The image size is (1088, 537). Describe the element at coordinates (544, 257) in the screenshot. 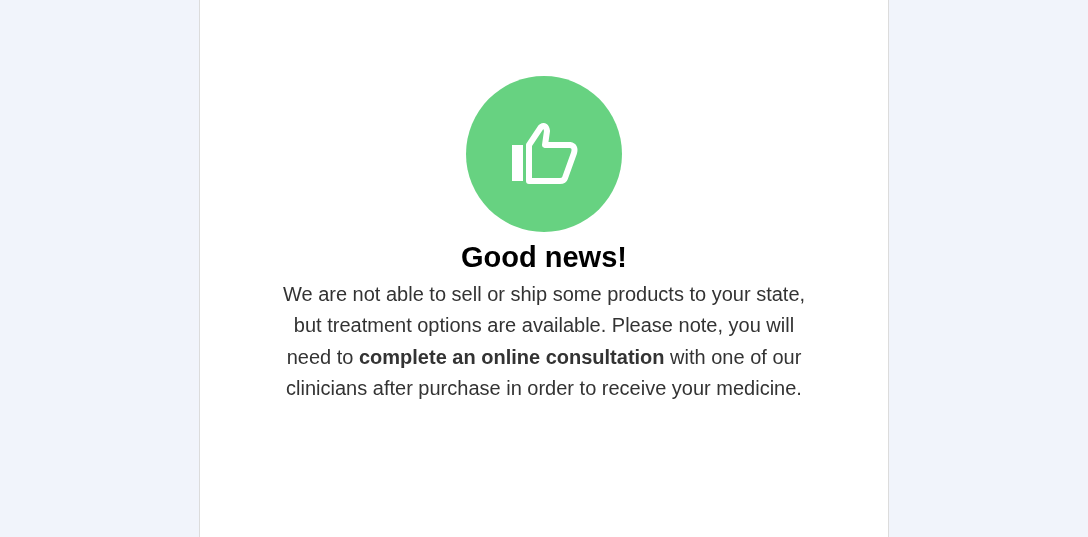

I see `notice-title: Good news!` at that location.